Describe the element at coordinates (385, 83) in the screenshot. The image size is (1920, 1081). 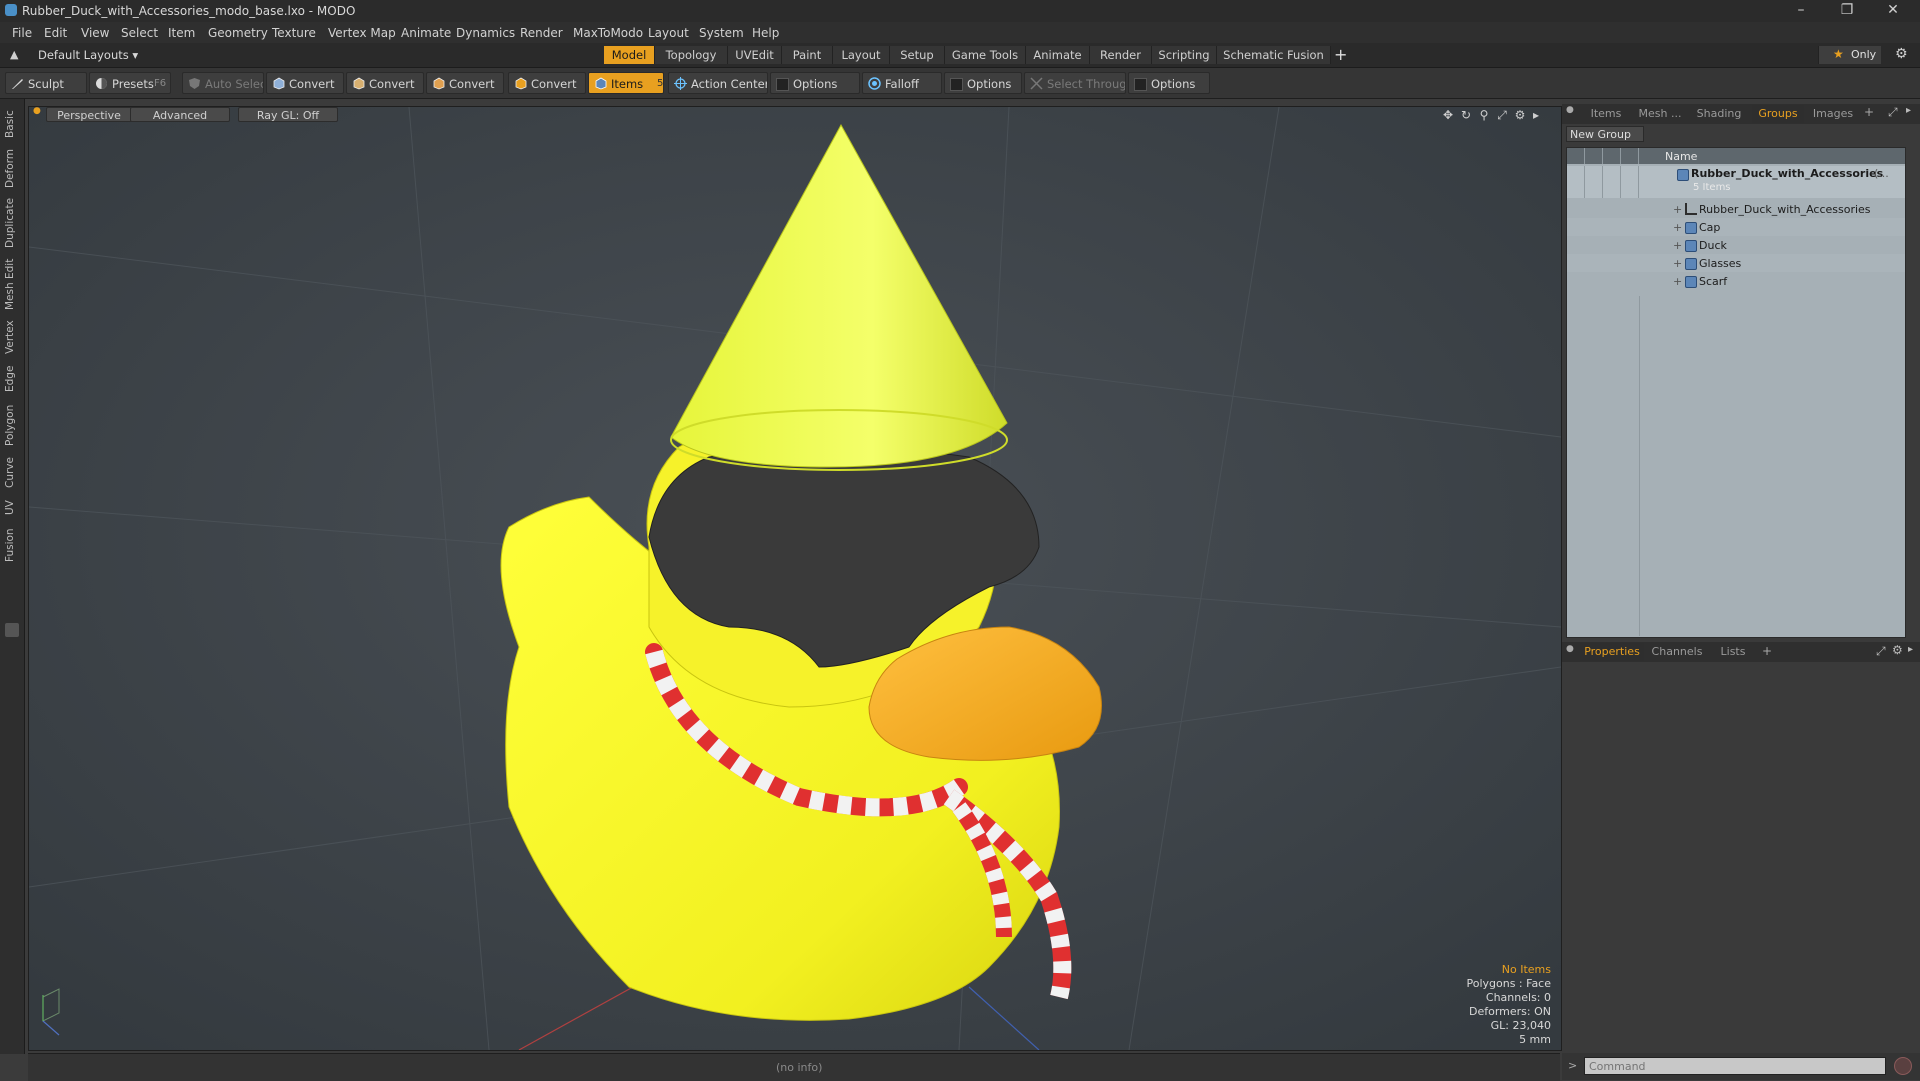
I see `convert-button-2: Convert` at that location.